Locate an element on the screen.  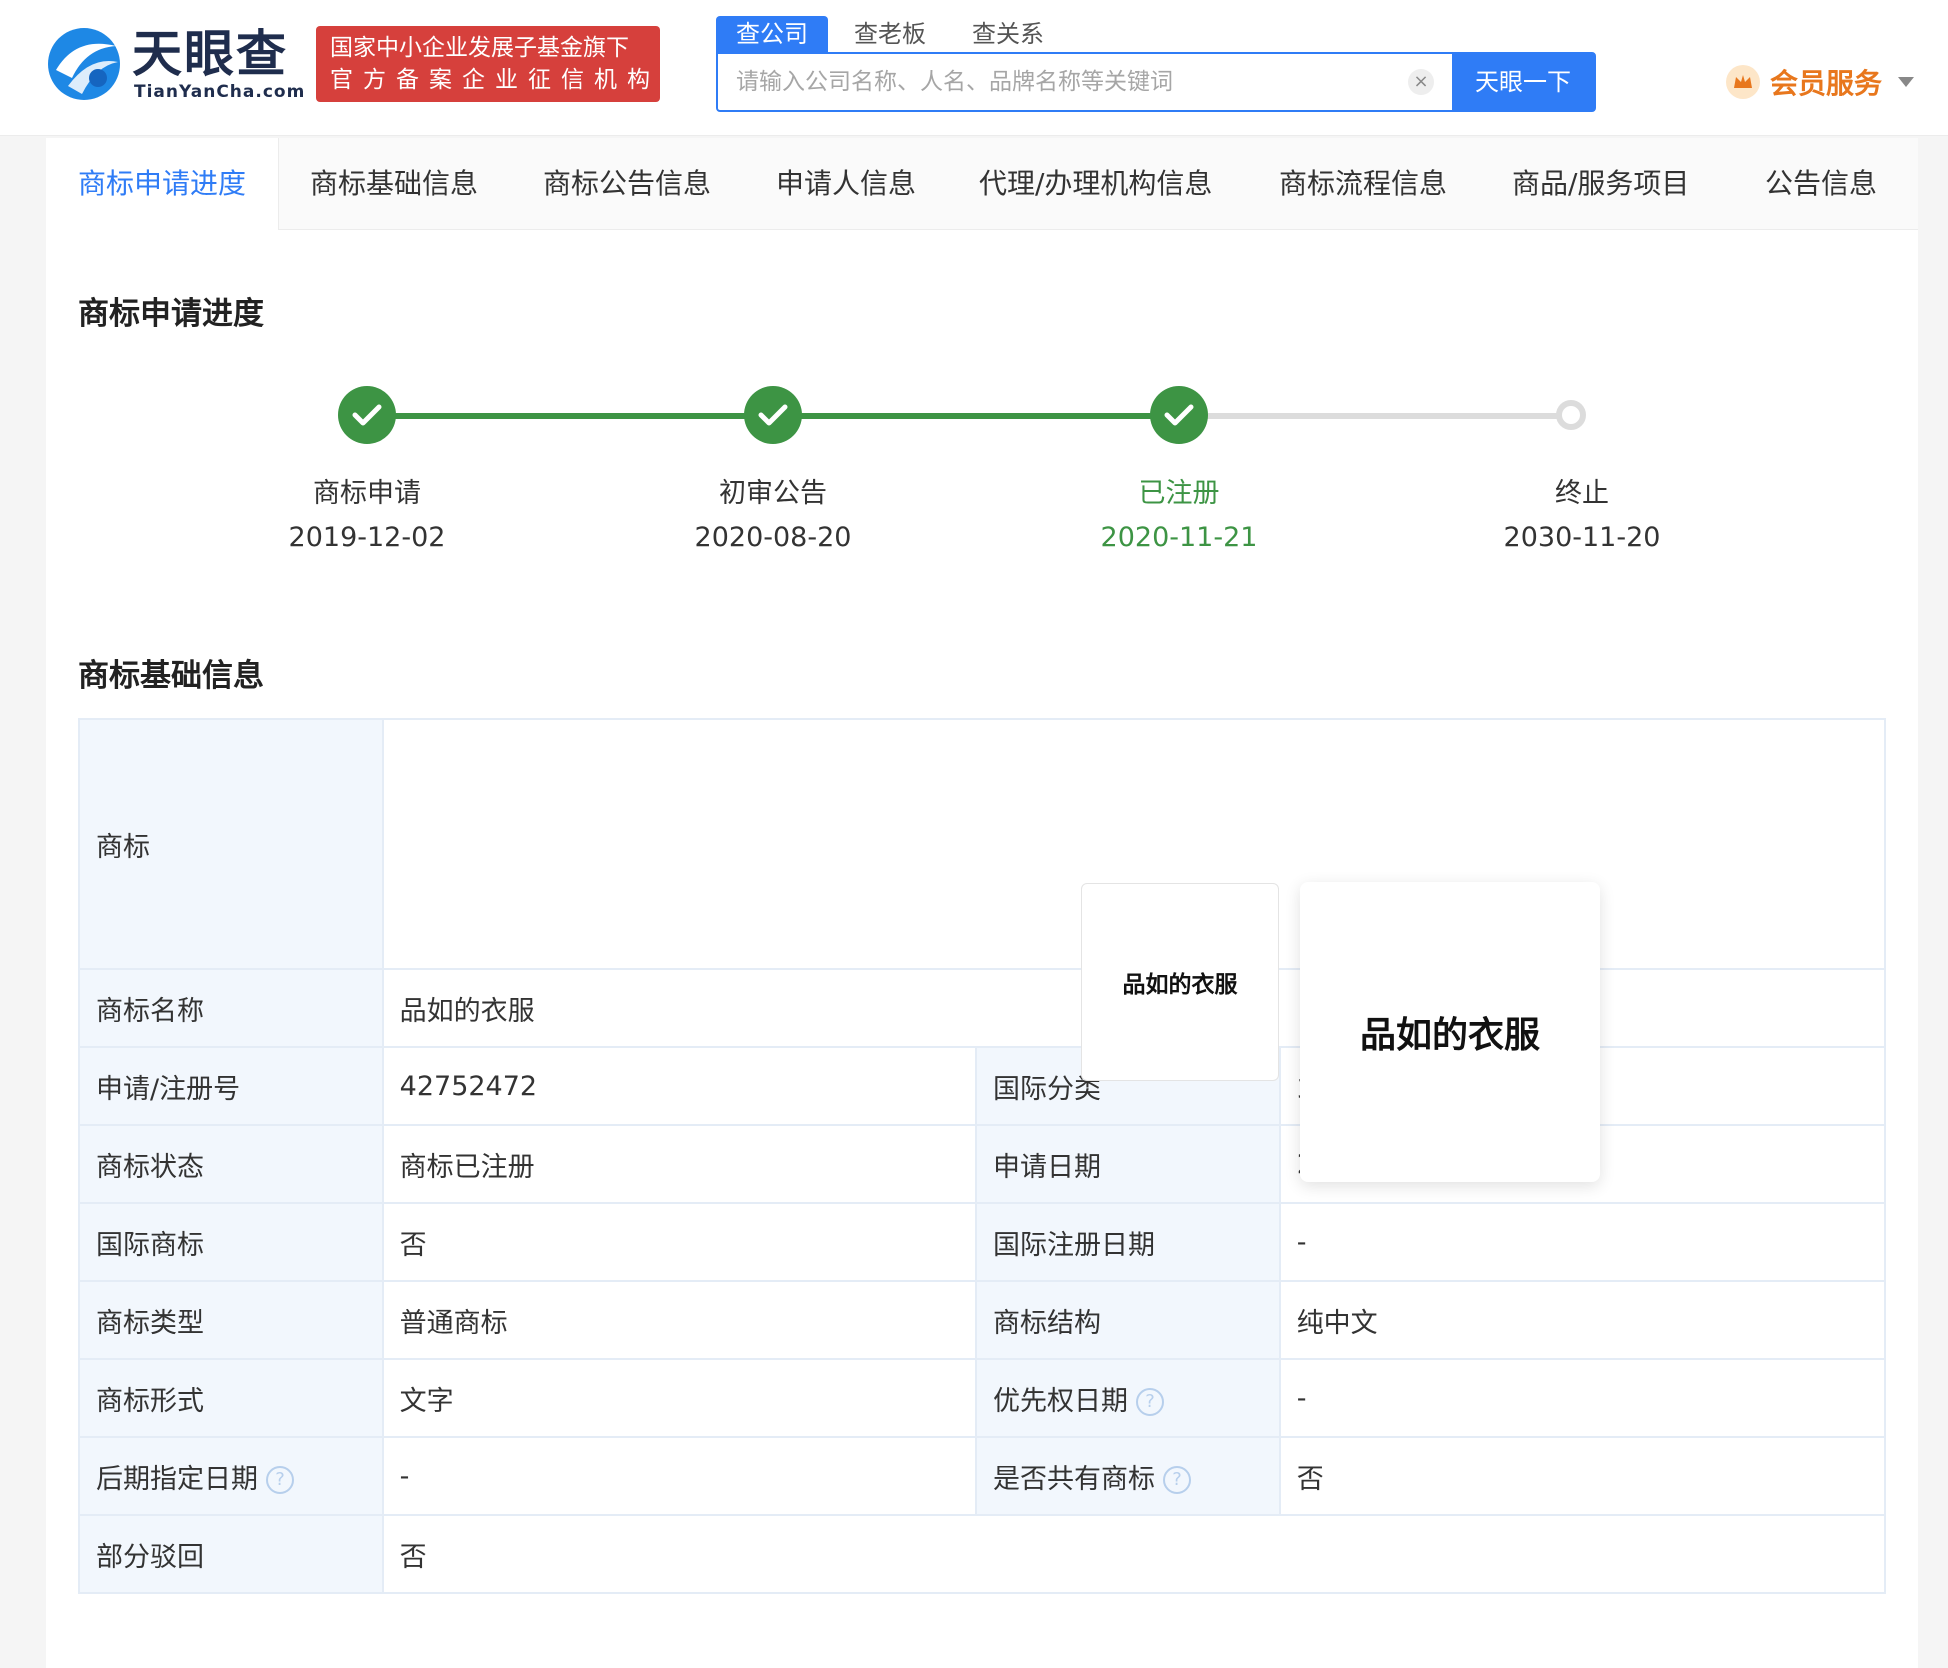
field-label-with-help: 优先权日期? is located at coordinates (1128, 1398).